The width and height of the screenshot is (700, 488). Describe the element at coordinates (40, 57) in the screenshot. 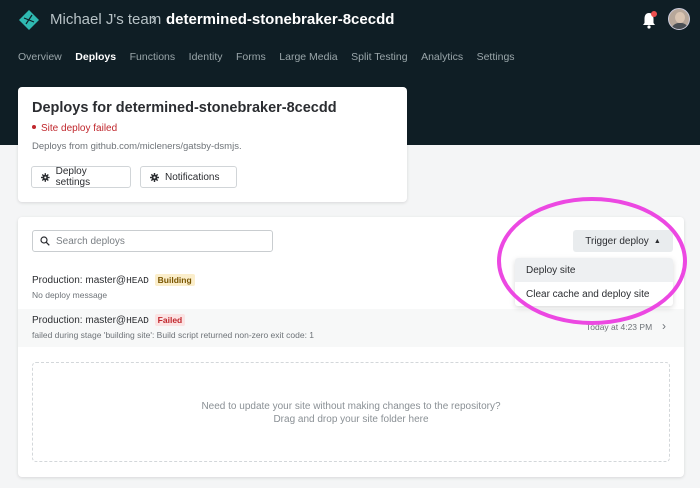

I see `tab-overview: Overview` at that location.